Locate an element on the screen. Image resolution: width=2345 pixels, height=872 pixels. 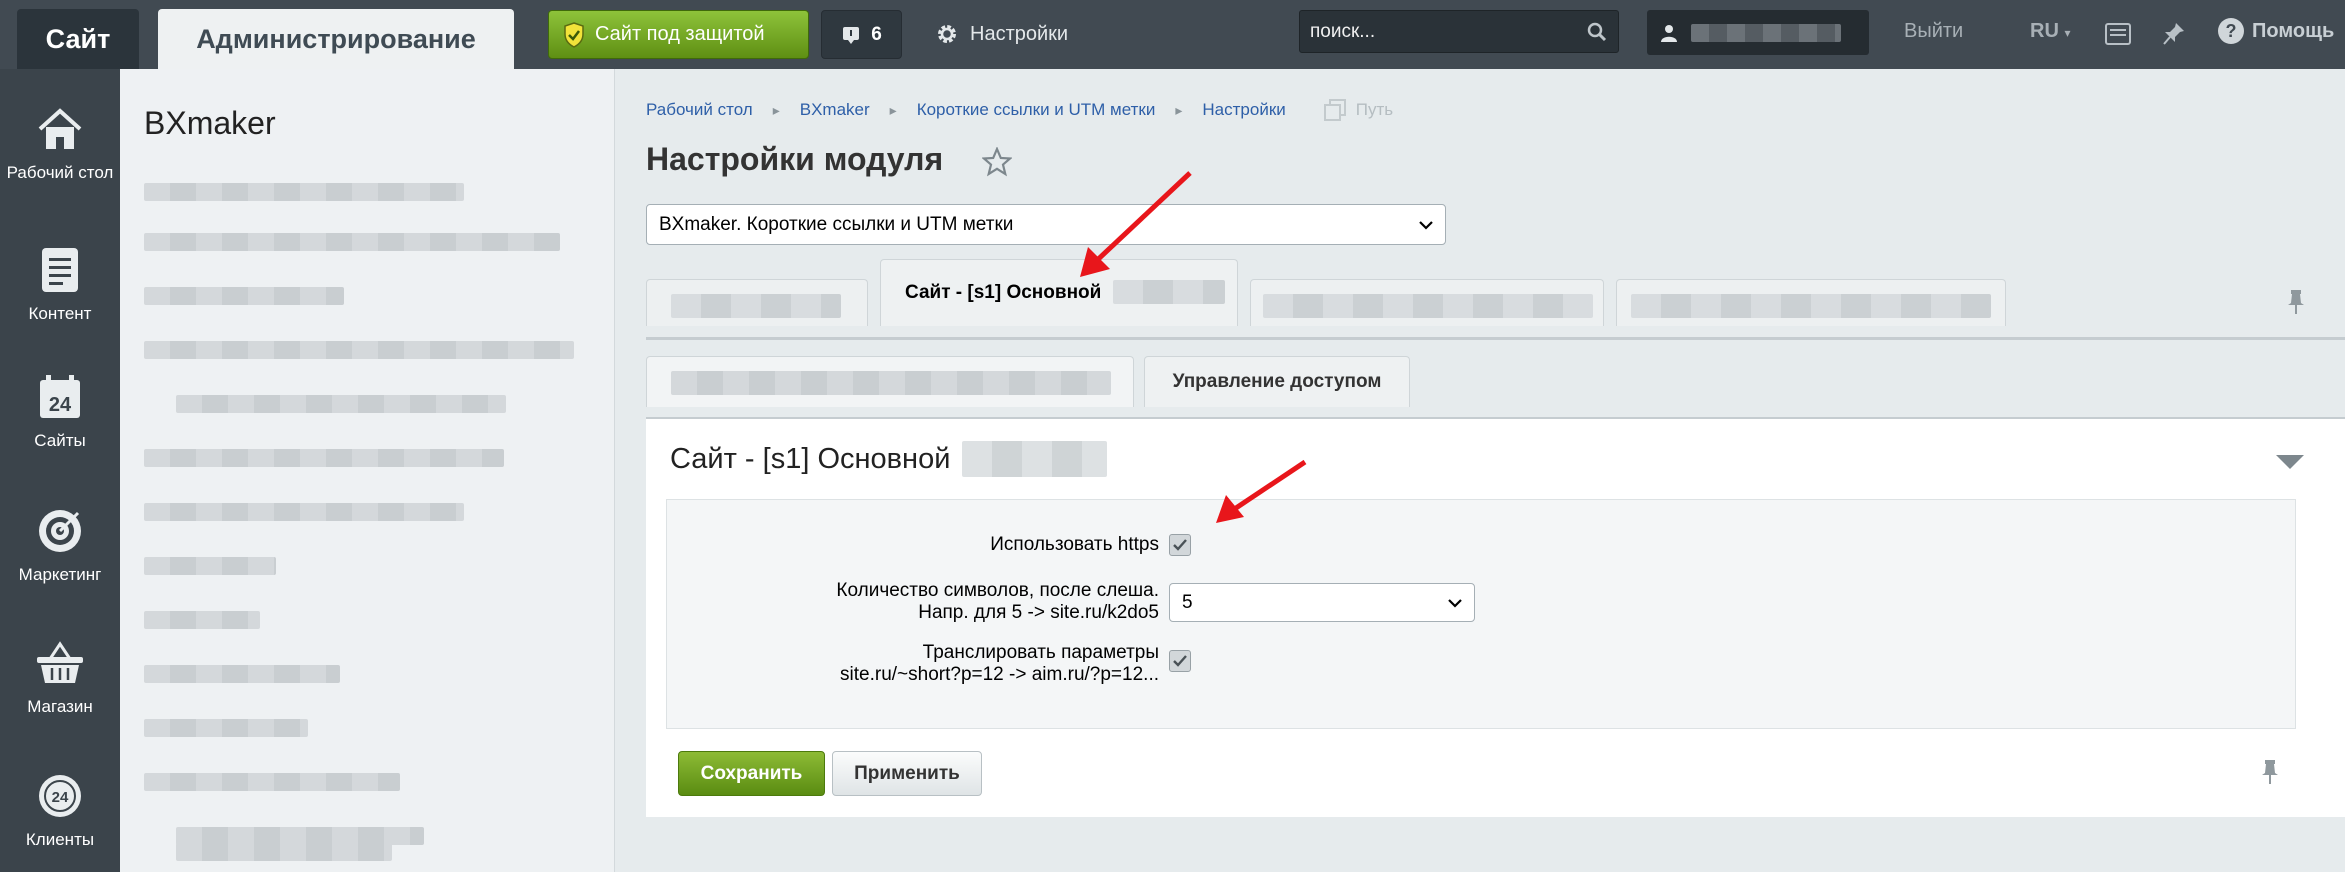
menu-item-marketing: Маркетинг is located at coordinates (60, 544).